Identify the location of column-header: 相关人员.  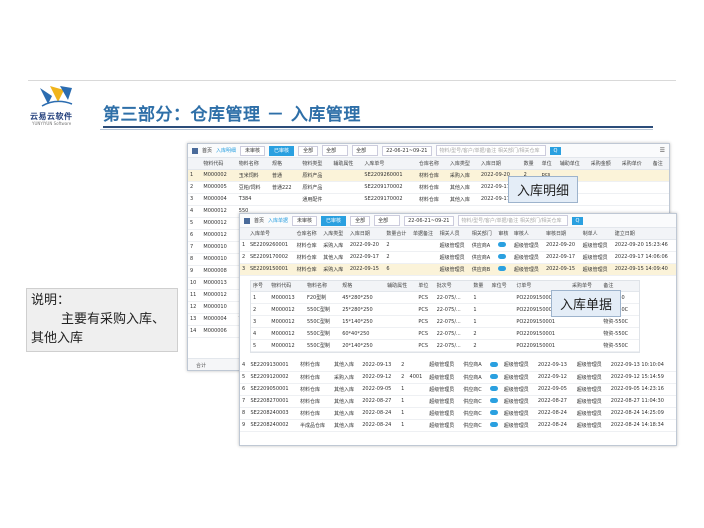
(453, 234).